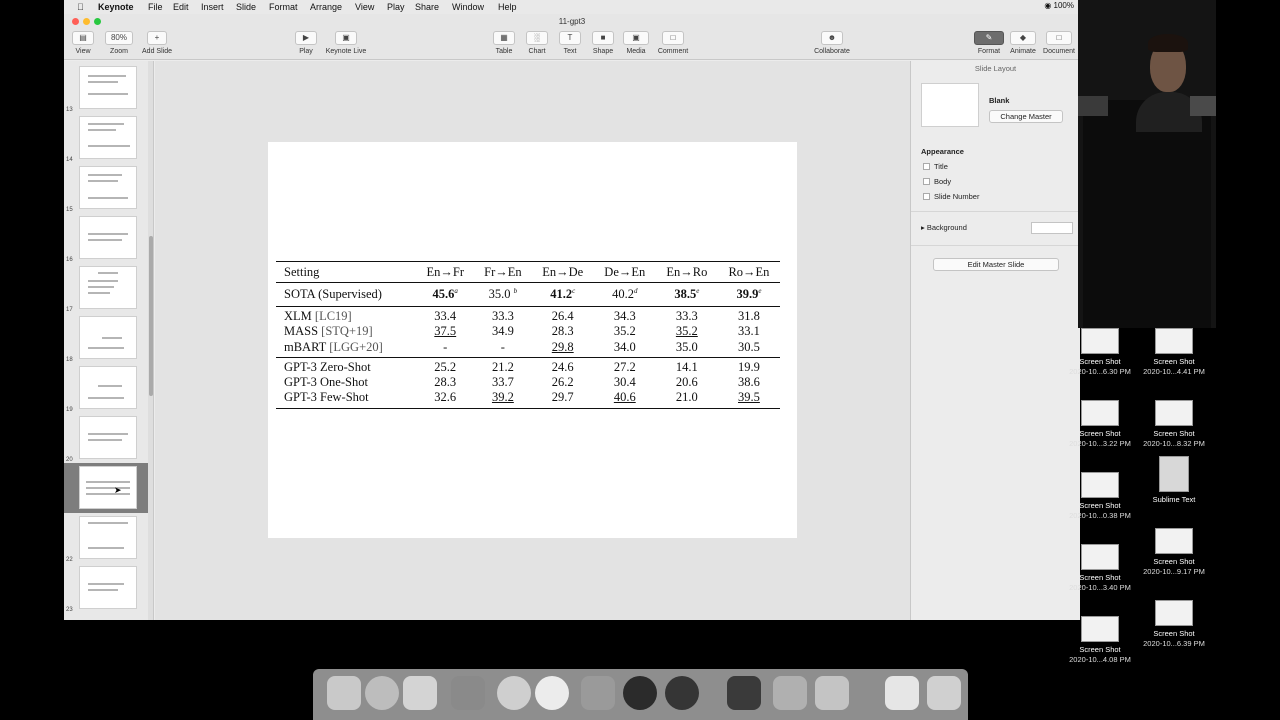 Image resolution: width=1280 pixels, height=720 pixels. What do you see at coordinates (673, 43) in the screenshot?
I see `comment-button: □ Comment` at bounding box center [673, 43].